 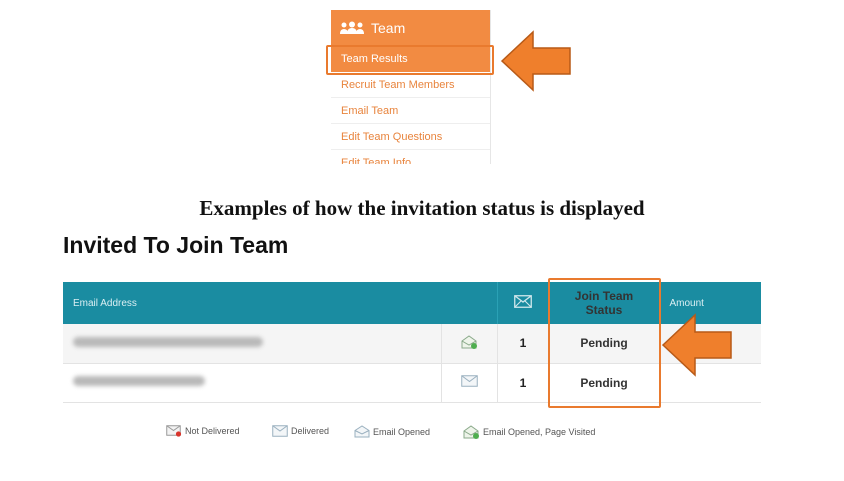 I want to click on team-menu-header: Team, so click(x=410, y=28).